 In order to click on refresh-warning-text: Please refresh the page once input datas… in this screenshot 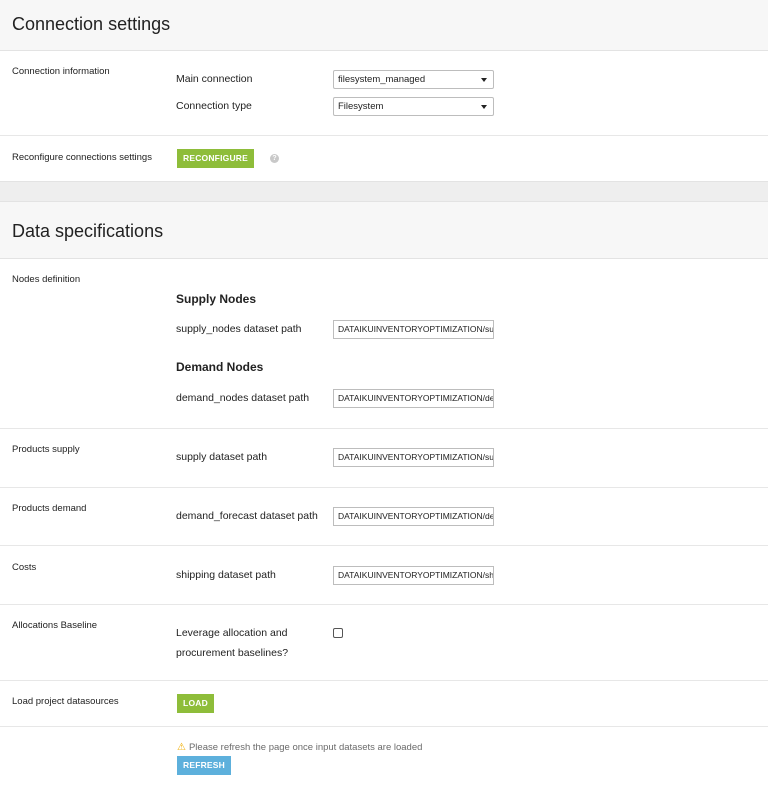, I will do `click(305, 747)`.